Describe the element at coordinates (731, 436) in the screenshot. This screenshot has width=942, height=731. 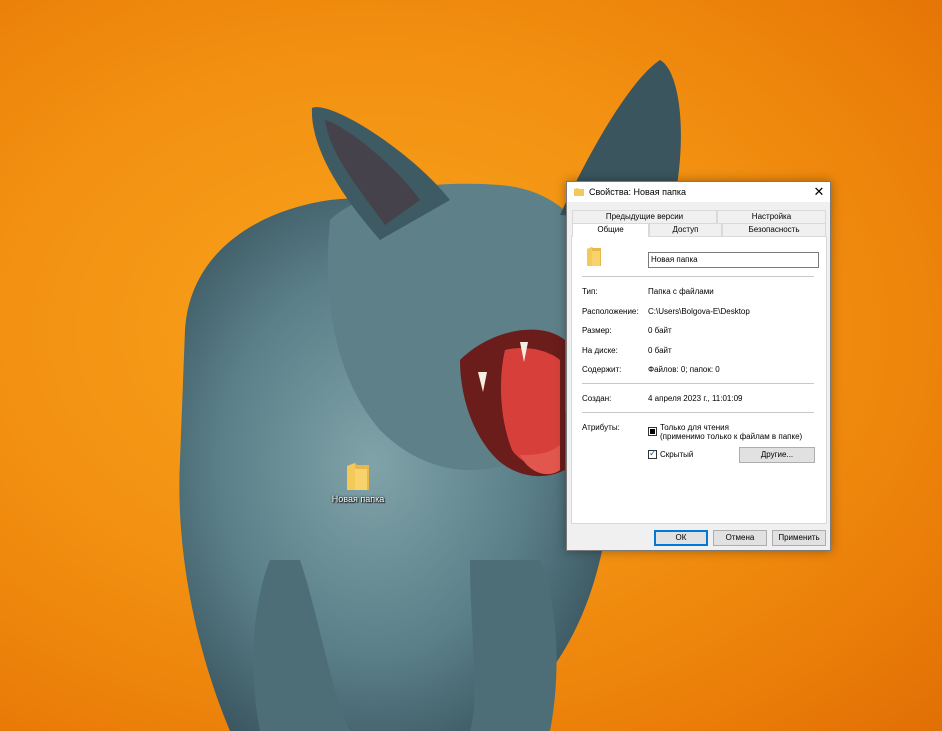
I see `readonly-note: (применимо только к файлам в папке)` at that location.